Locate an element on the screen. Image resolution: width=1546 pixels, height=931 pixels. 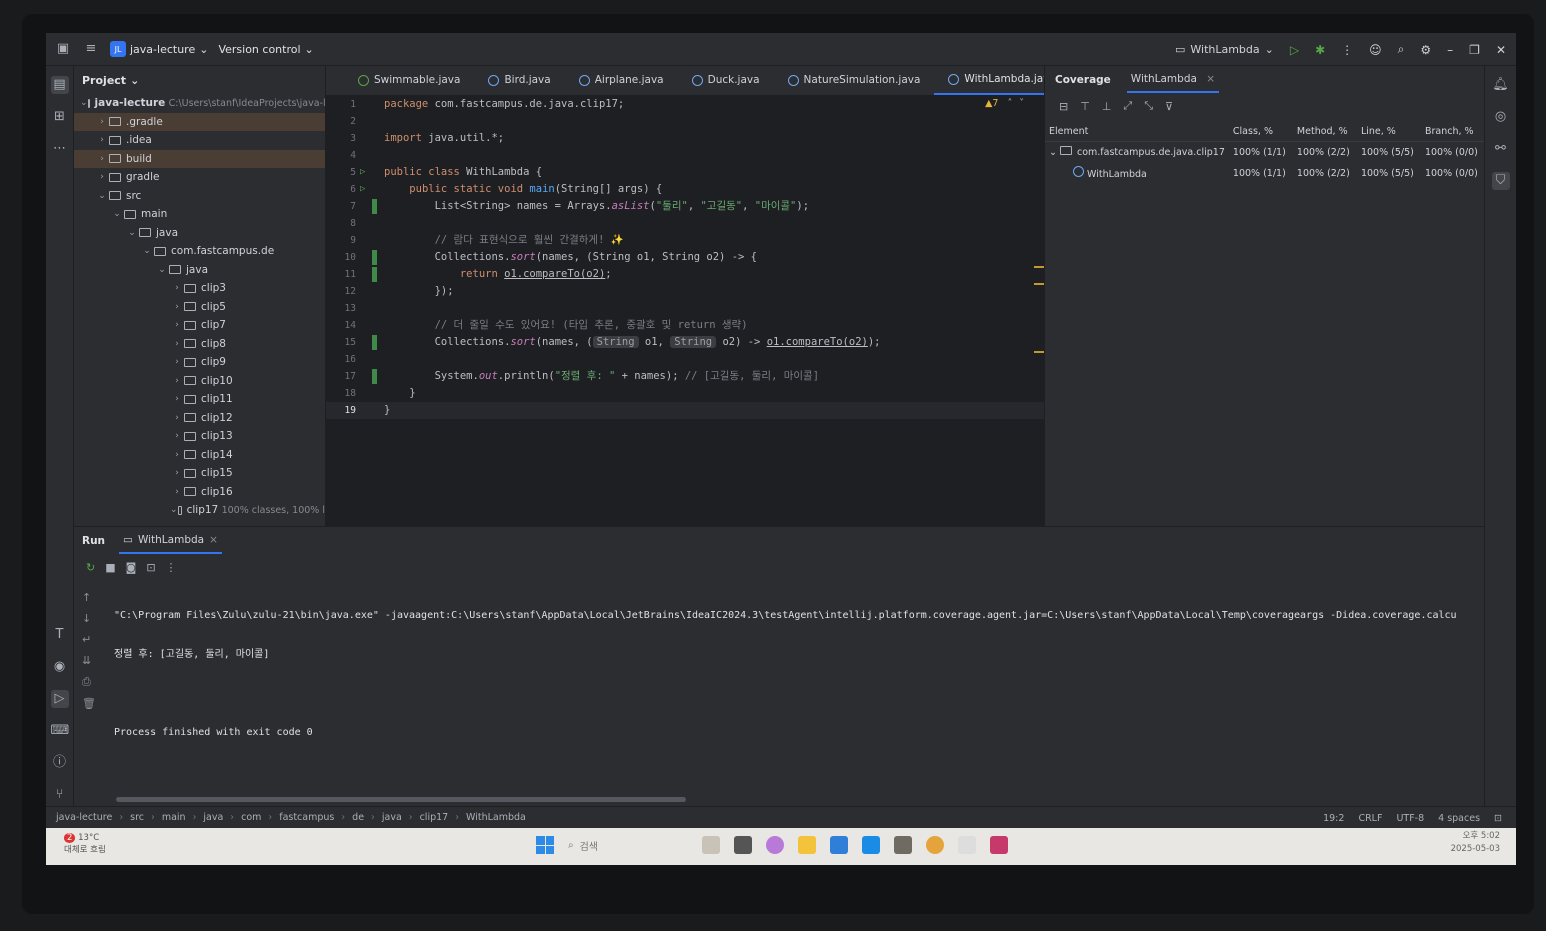
vcs-menu: Version control ⌄ is located at coordinates (265, 49).